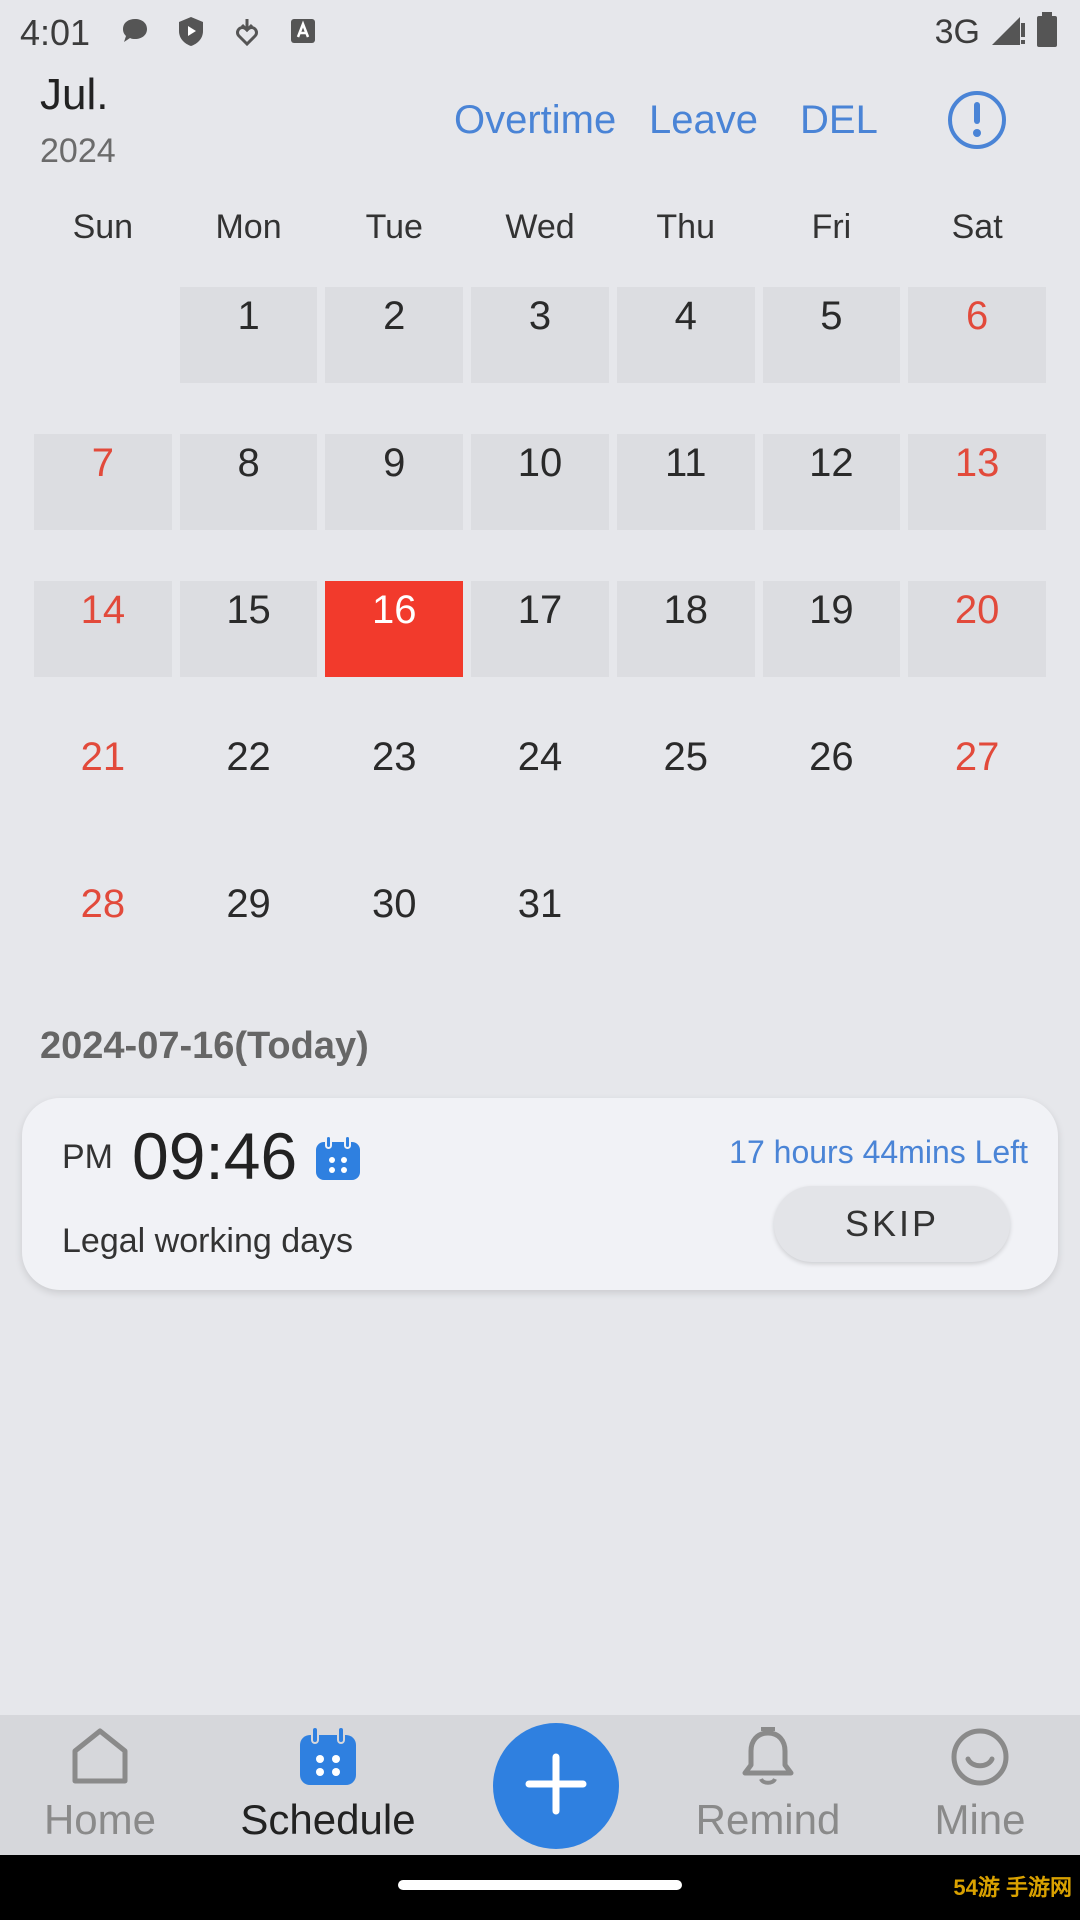  Describe the element at coordinates (540, 507) in the screenshot. I see `calendar-day: 10` at that location.